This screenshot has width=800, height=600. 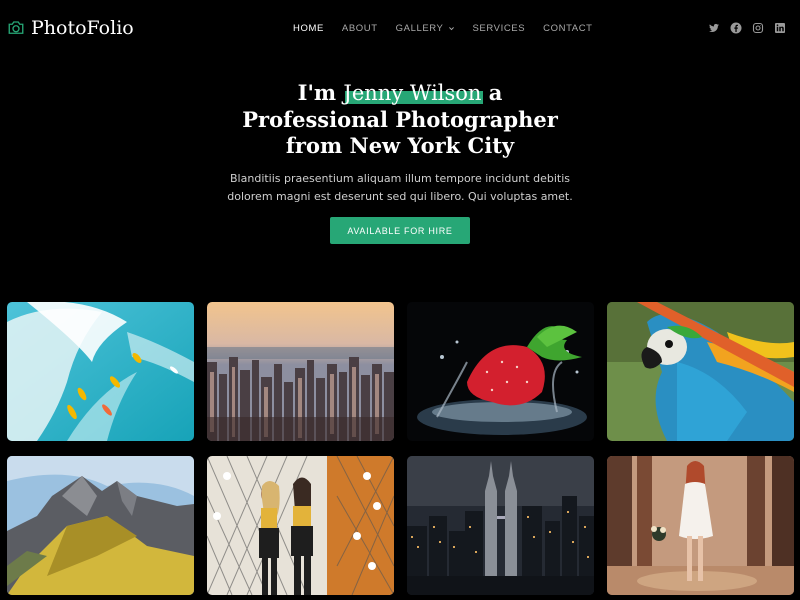 What do you see at coordinates (400, 145) in the screenshot?
I see `hero-title-line3: from New York City` at bounding box center [400, 145].